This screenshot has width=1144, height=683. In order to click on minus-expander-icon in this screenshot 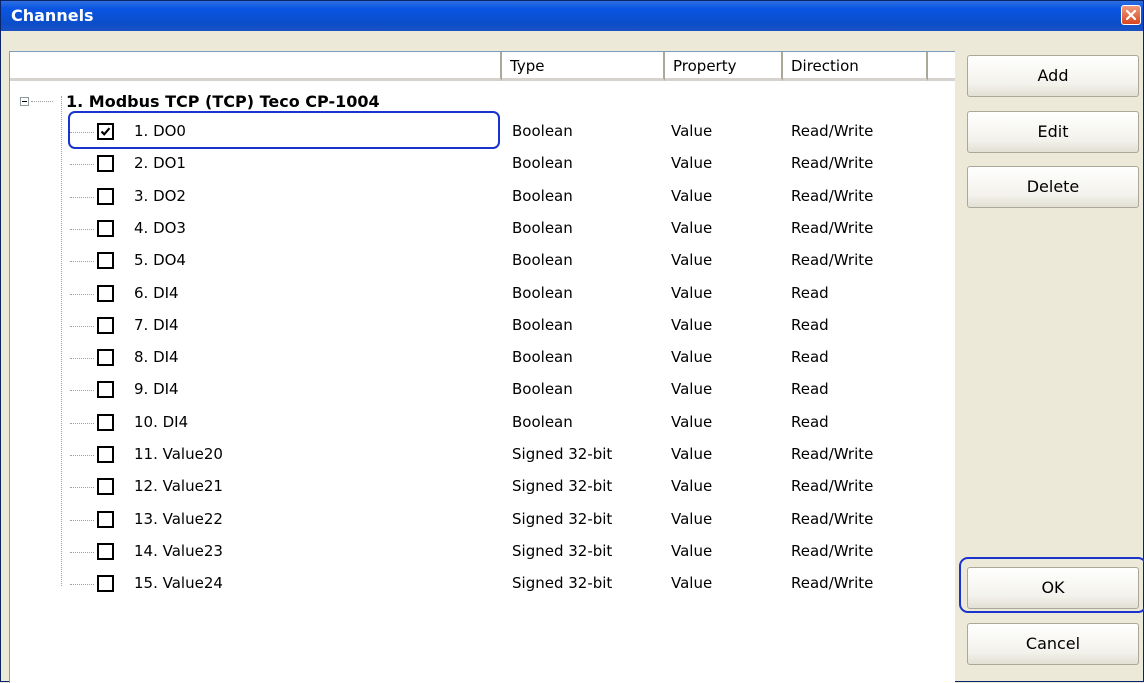, I will do `click(24, 101)`.